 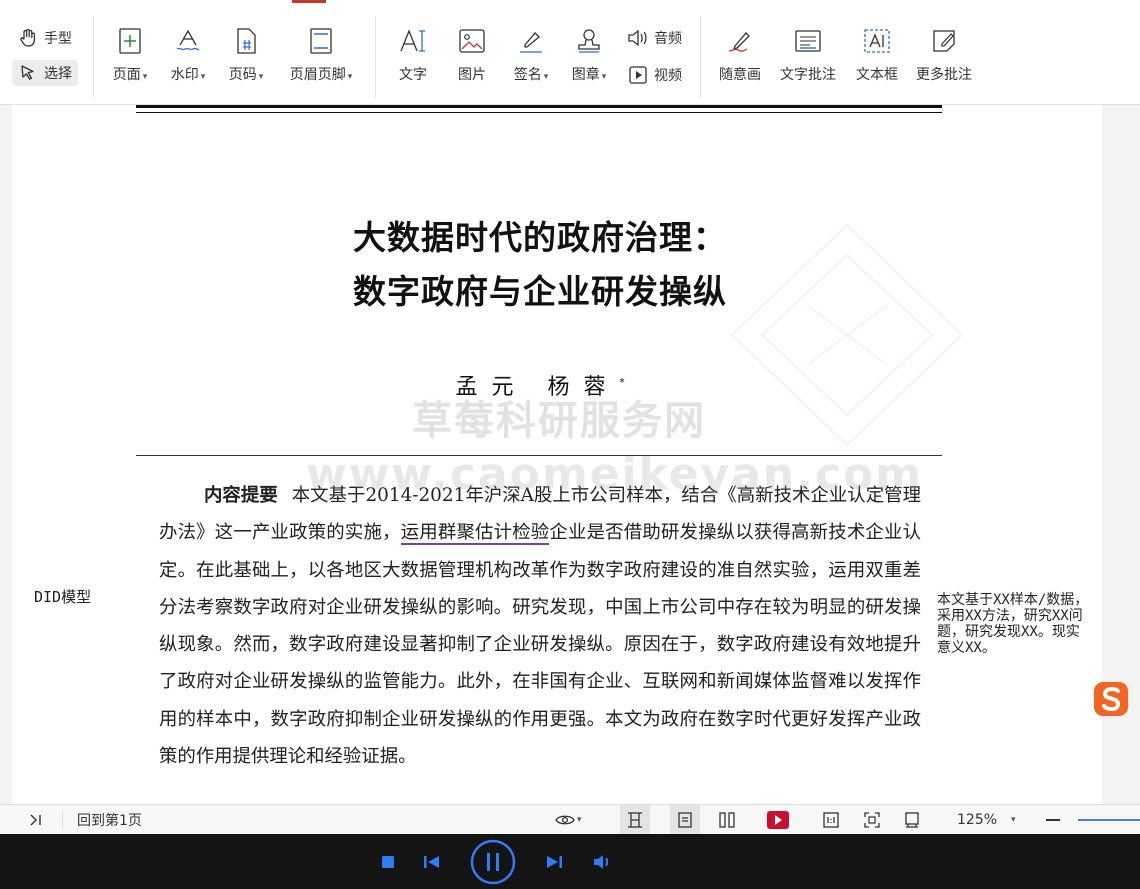 I want to click on status-bar: 回到第1页 ▾ 125% ▾, so click(x=570, y=819).